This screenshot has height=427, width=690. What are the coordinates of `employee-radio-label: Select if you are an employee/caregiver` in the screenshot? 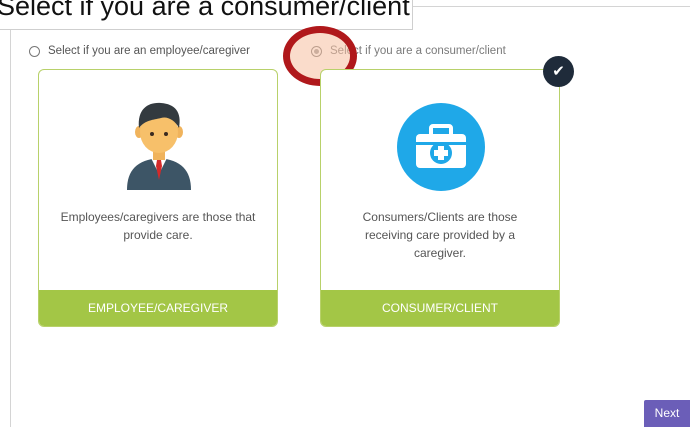 It's located at (149, 51).